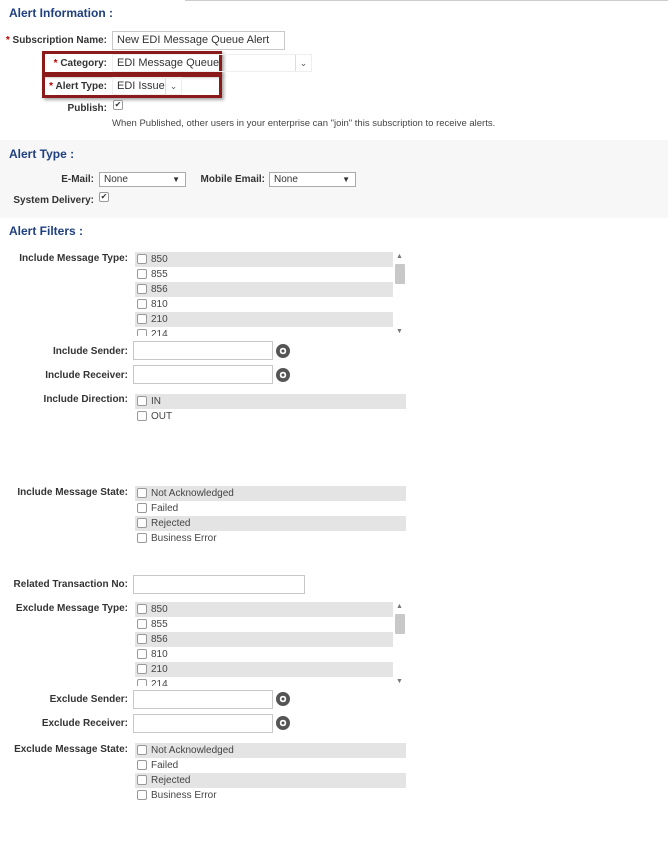  Describe the element at coordinates (73, 258) in the screenshot. I see `include-message-type-label: Include Message Type:` at that location.